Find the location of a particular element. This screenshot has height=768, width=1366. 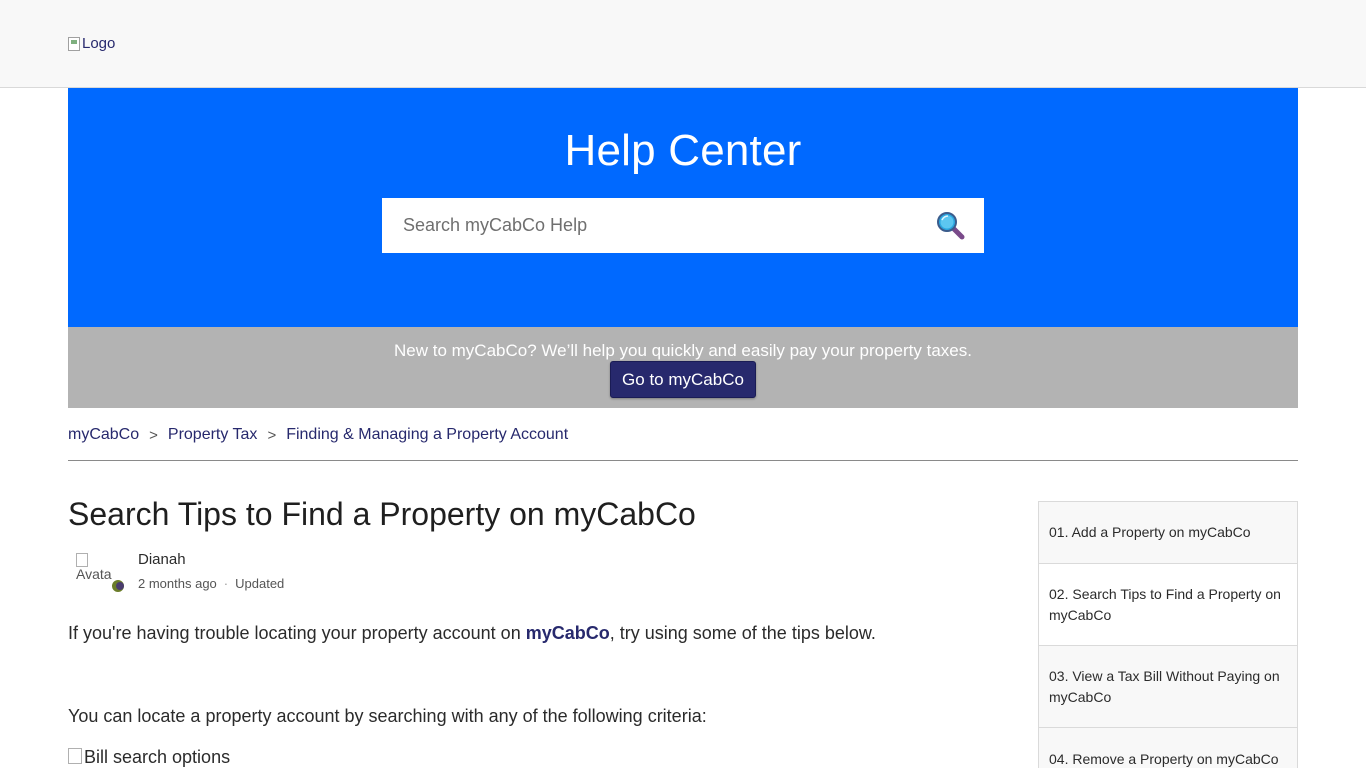

logo-link: Logo is located at coordinates (91, 43).